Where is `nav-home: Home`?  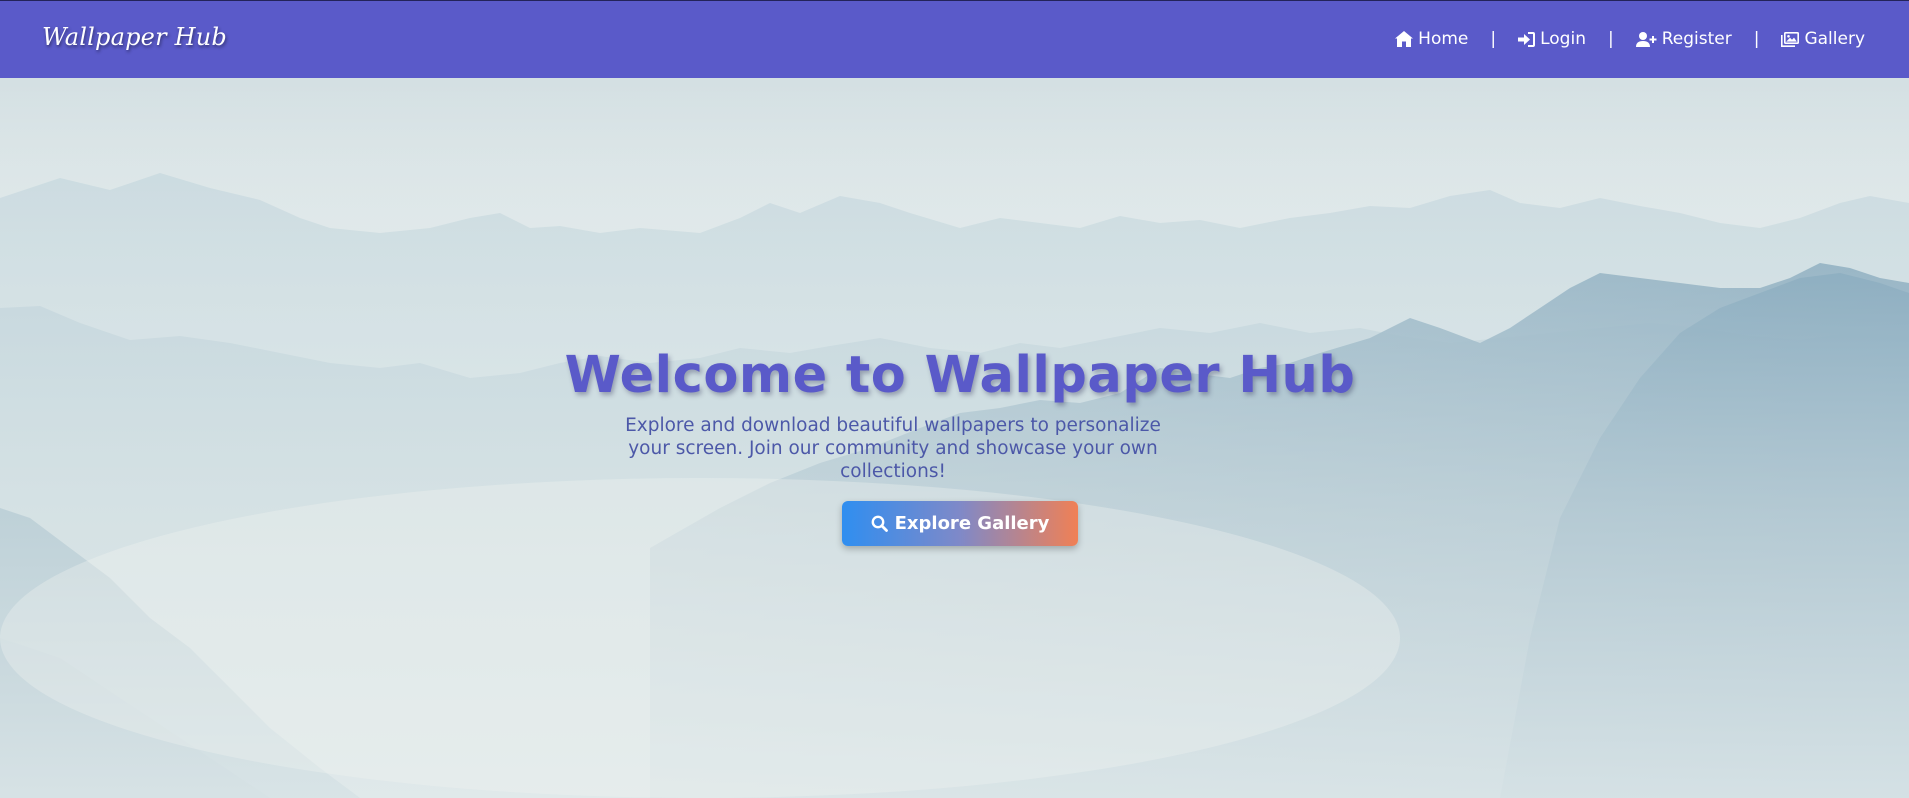
nav-home: Home is located at coordinates (1431, 39).